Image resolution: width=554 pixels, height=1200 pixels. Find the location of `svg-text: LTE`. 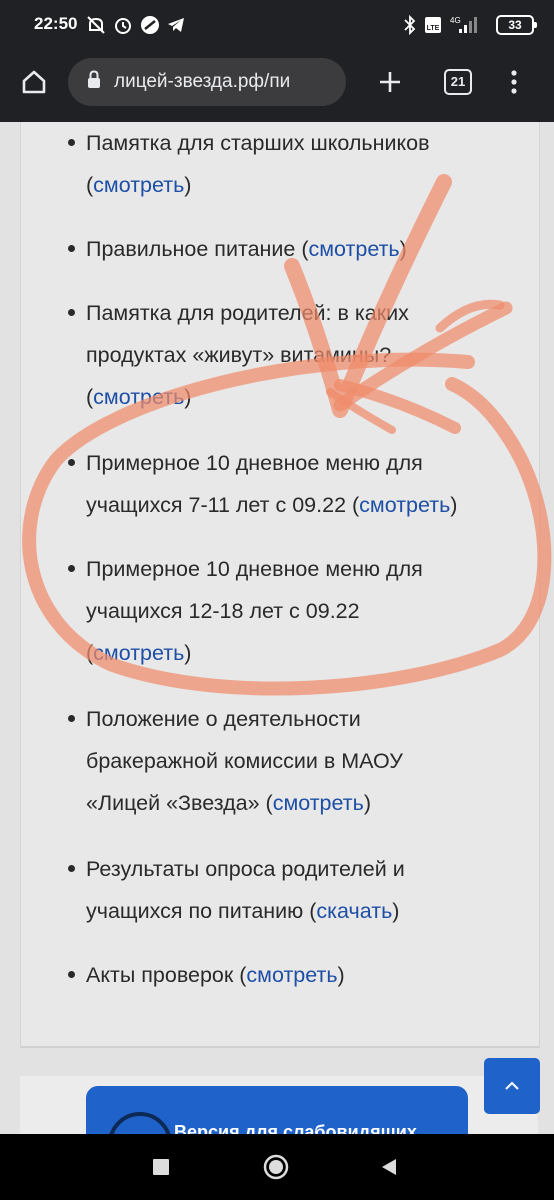

svg-text: LTE is located at coordinates (433, 28).